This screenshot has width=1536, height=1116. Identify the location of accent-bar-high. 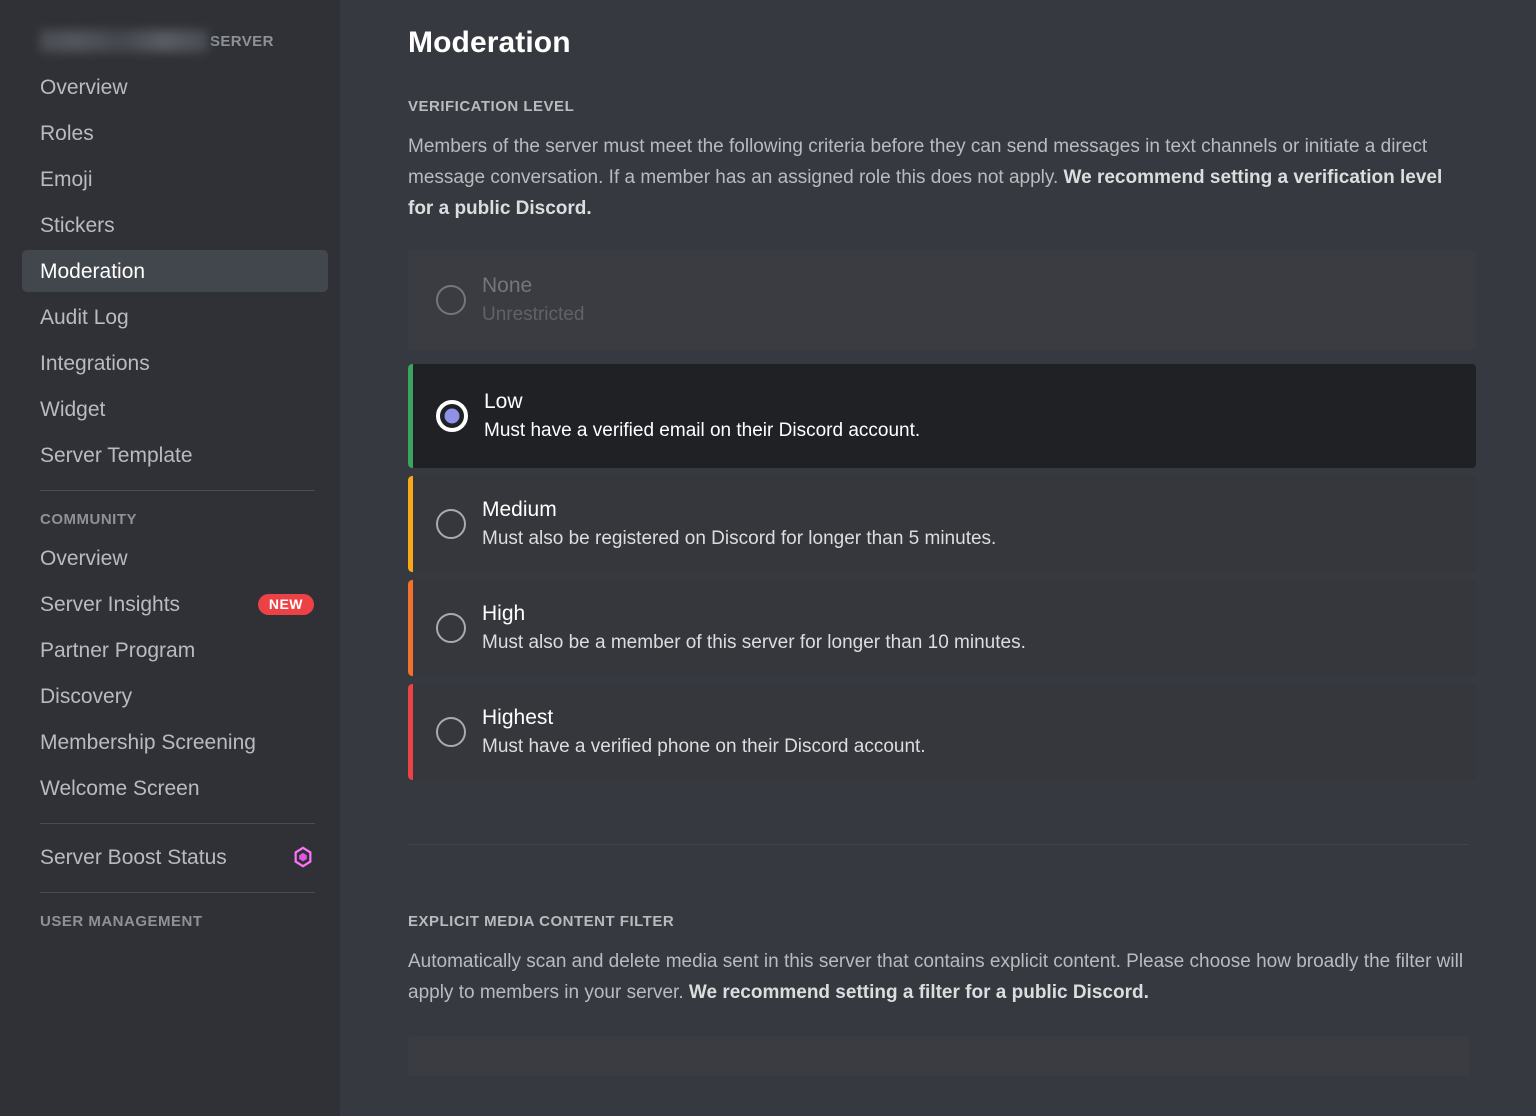
(410, 628).